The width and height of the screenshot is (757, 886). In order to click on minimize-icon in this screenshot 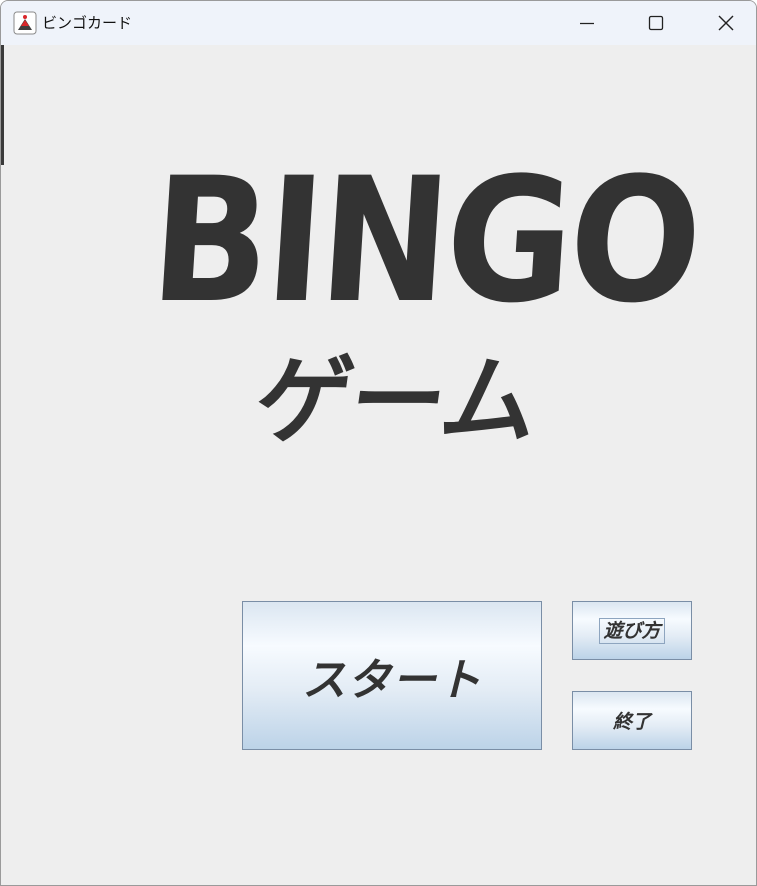, I will do `click(587, 23)`.